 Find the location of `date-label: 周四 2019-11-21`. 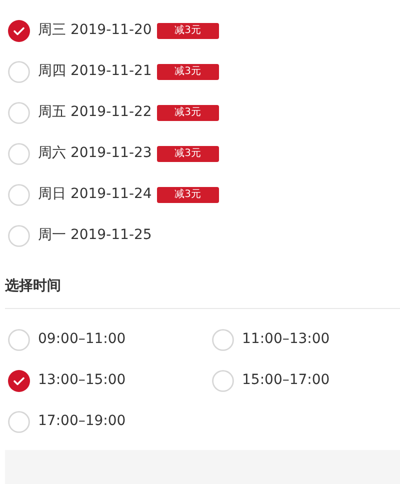

date-label: 周四 2019-11-21 is located at coordinates (95, 71).